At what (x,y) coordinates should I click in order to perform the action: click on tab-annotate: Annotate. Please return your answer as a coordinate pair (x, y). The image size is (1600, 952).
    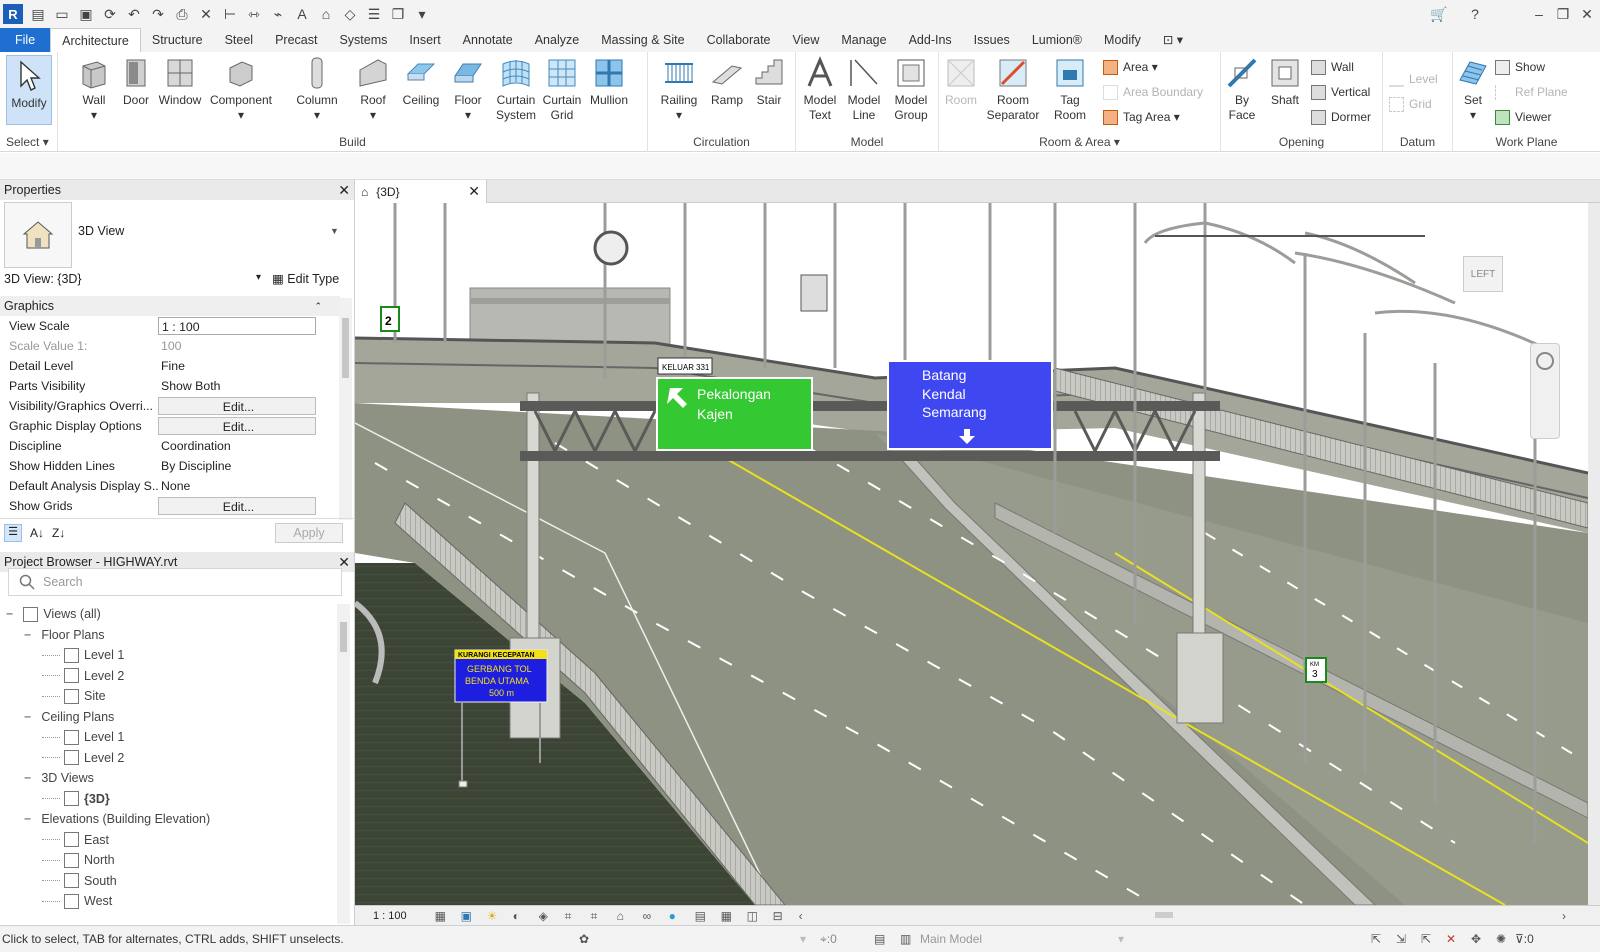
    Looking at the image, I should click on (488, 40).